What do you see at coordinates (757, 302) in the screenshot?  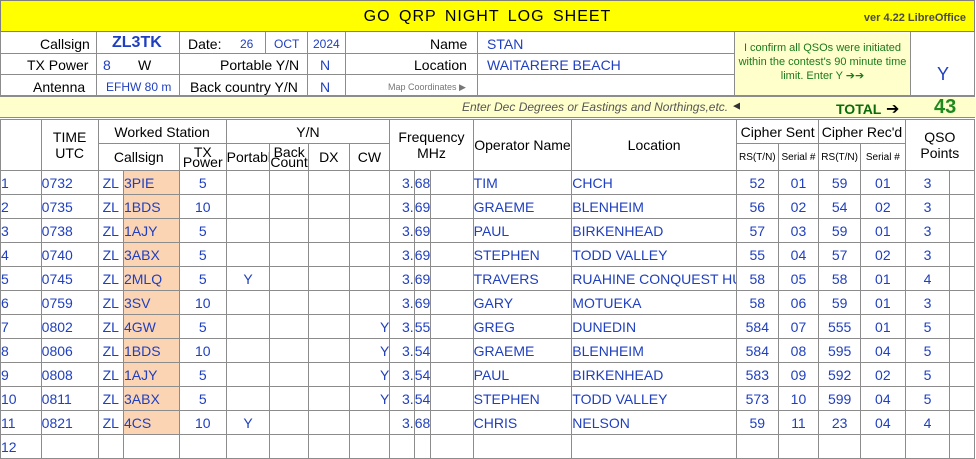 I see `rs-sent-cell: 58` at bounding box center [757, 302].